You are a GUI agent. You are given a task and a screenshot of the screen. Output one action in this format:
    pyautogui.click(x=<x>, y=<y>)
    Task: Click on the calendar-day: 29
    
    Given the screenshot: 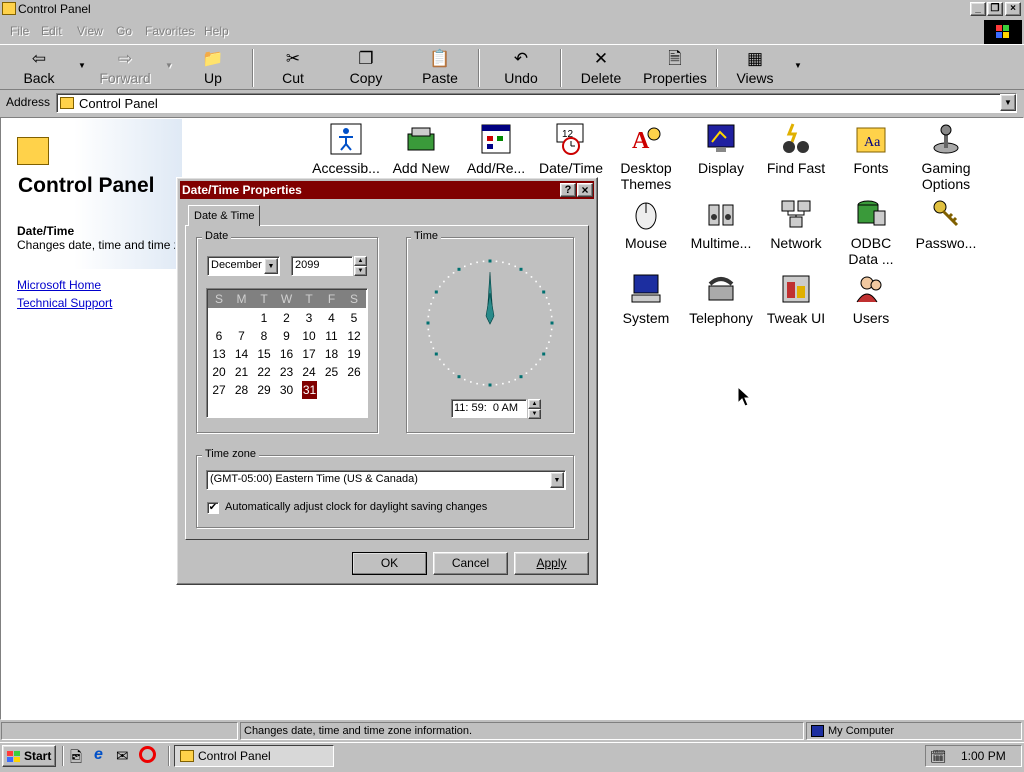 What is the action you would take?
    pyautogui.click(x=264, y=390)
    